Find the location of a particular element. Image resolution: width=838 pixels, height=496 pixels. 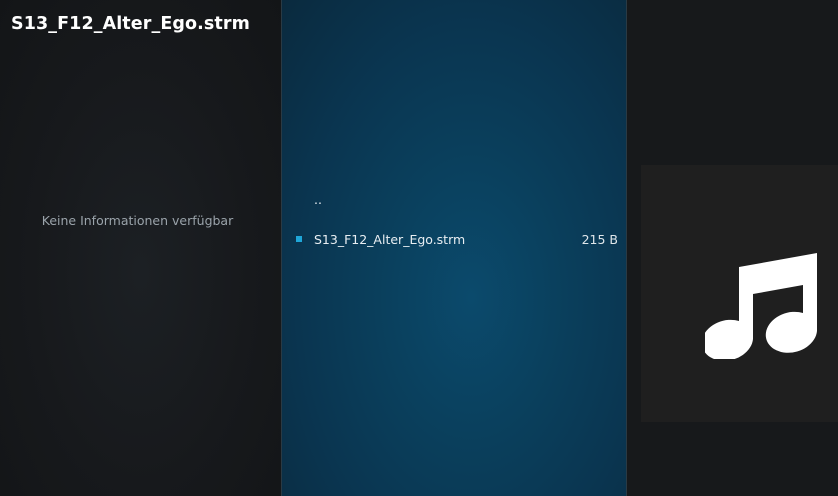

file-list: .. S13_F12_Alter_Ego.strm 215 B is located at coordinates (455, 222).